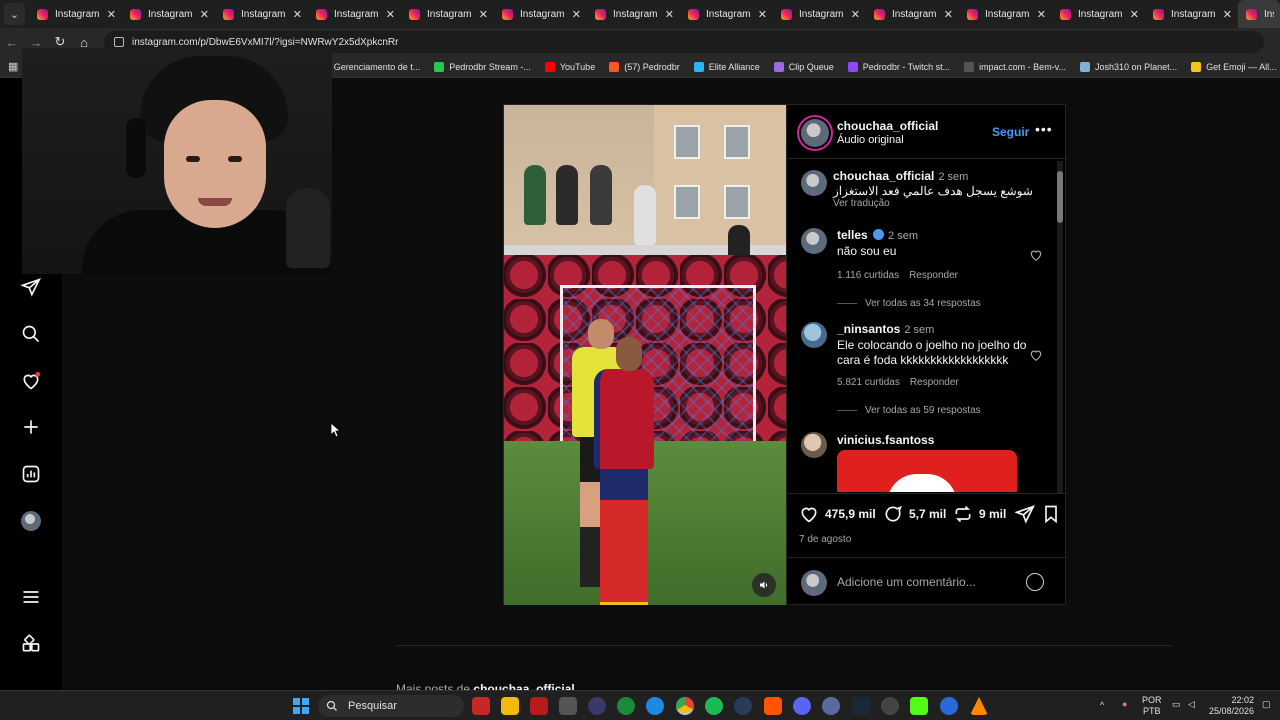  What do you see at coordinates (1102, 705) in the screenshot?
I see `tray-overflow-icon: ^` at bounding box center [1102, 705].